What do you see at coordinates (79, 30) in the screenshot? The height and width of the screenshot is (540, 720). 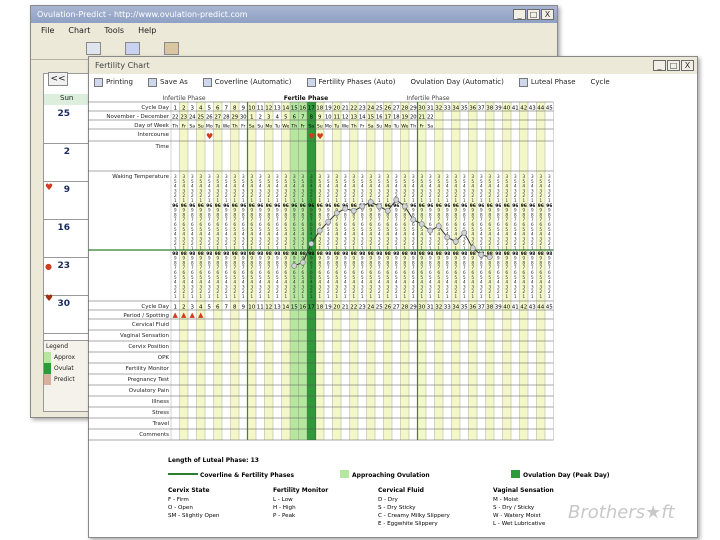 I see `menu-chart: Chart` at bounding box center [79, 30].